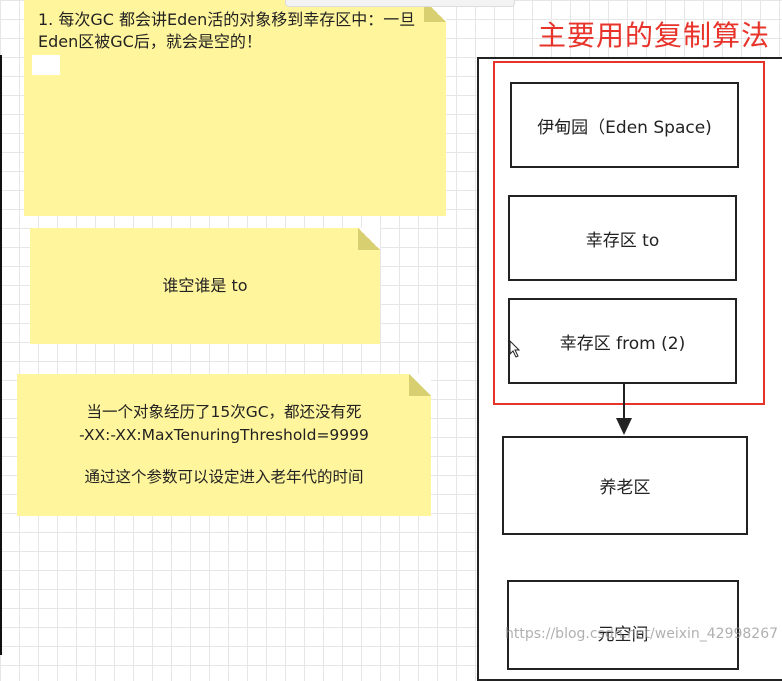  I want to click on metaspace-box: 元空间, so click(623, 625).